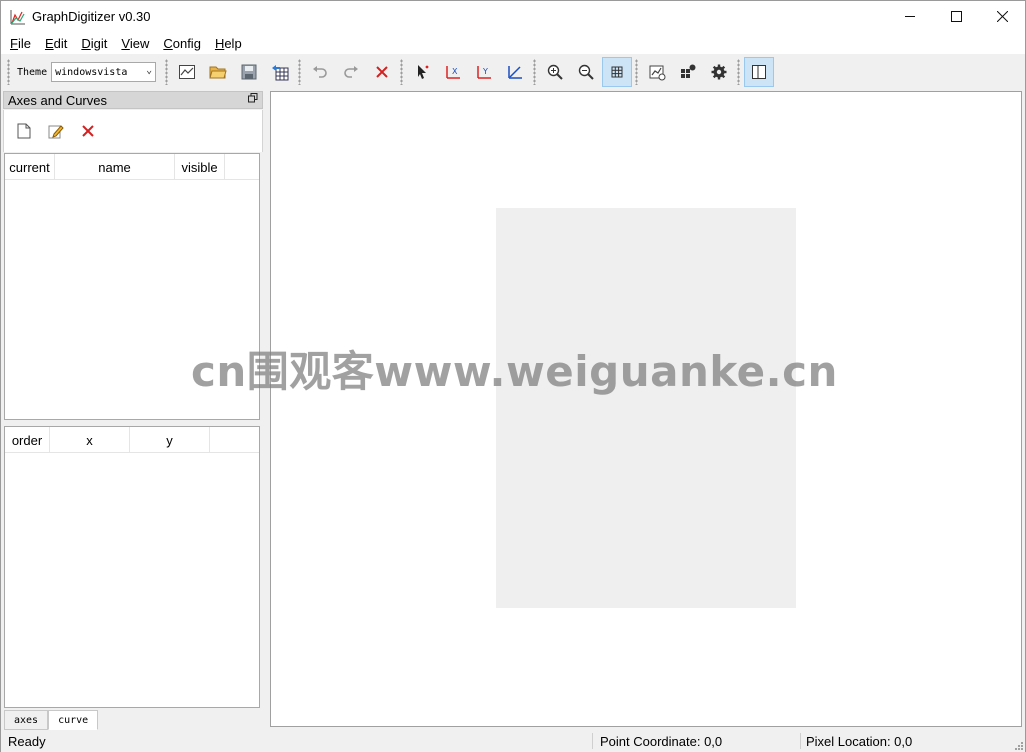 The width and height of the screenshot is (1026, 752). I want to click on close-button, so click(1002, 16).